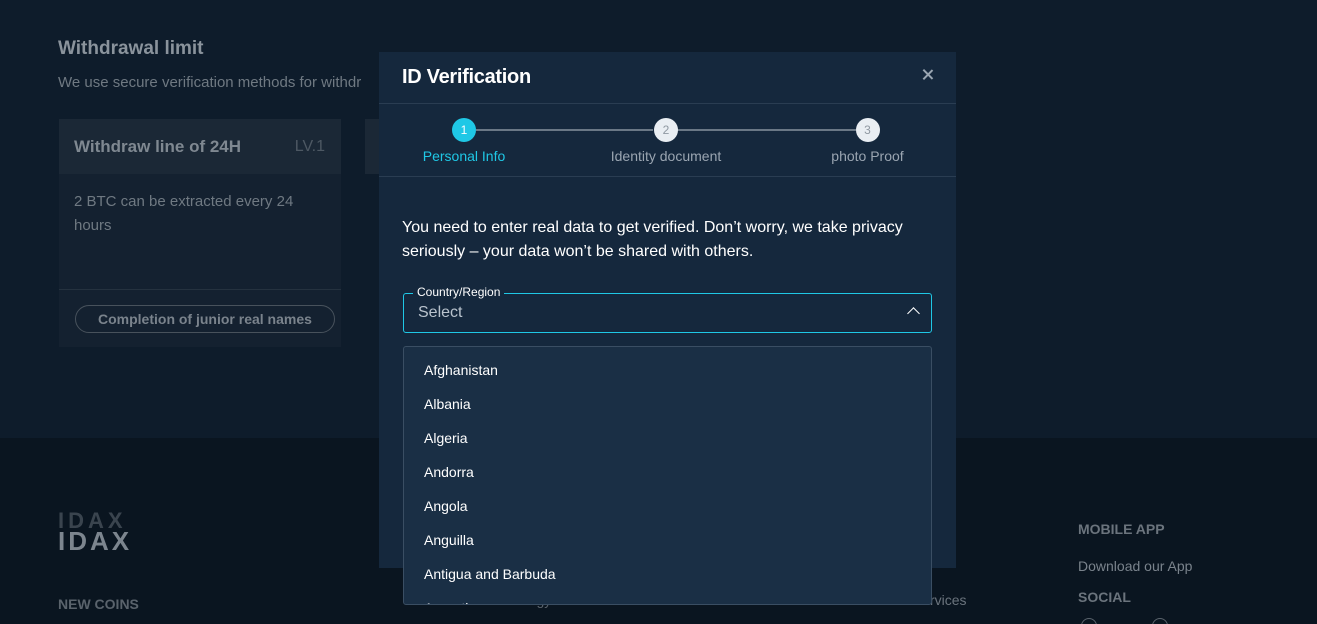  Describe the element at coordinates (667, 78) in the screenshot. I see `modal-header: ID Verification` at that location.